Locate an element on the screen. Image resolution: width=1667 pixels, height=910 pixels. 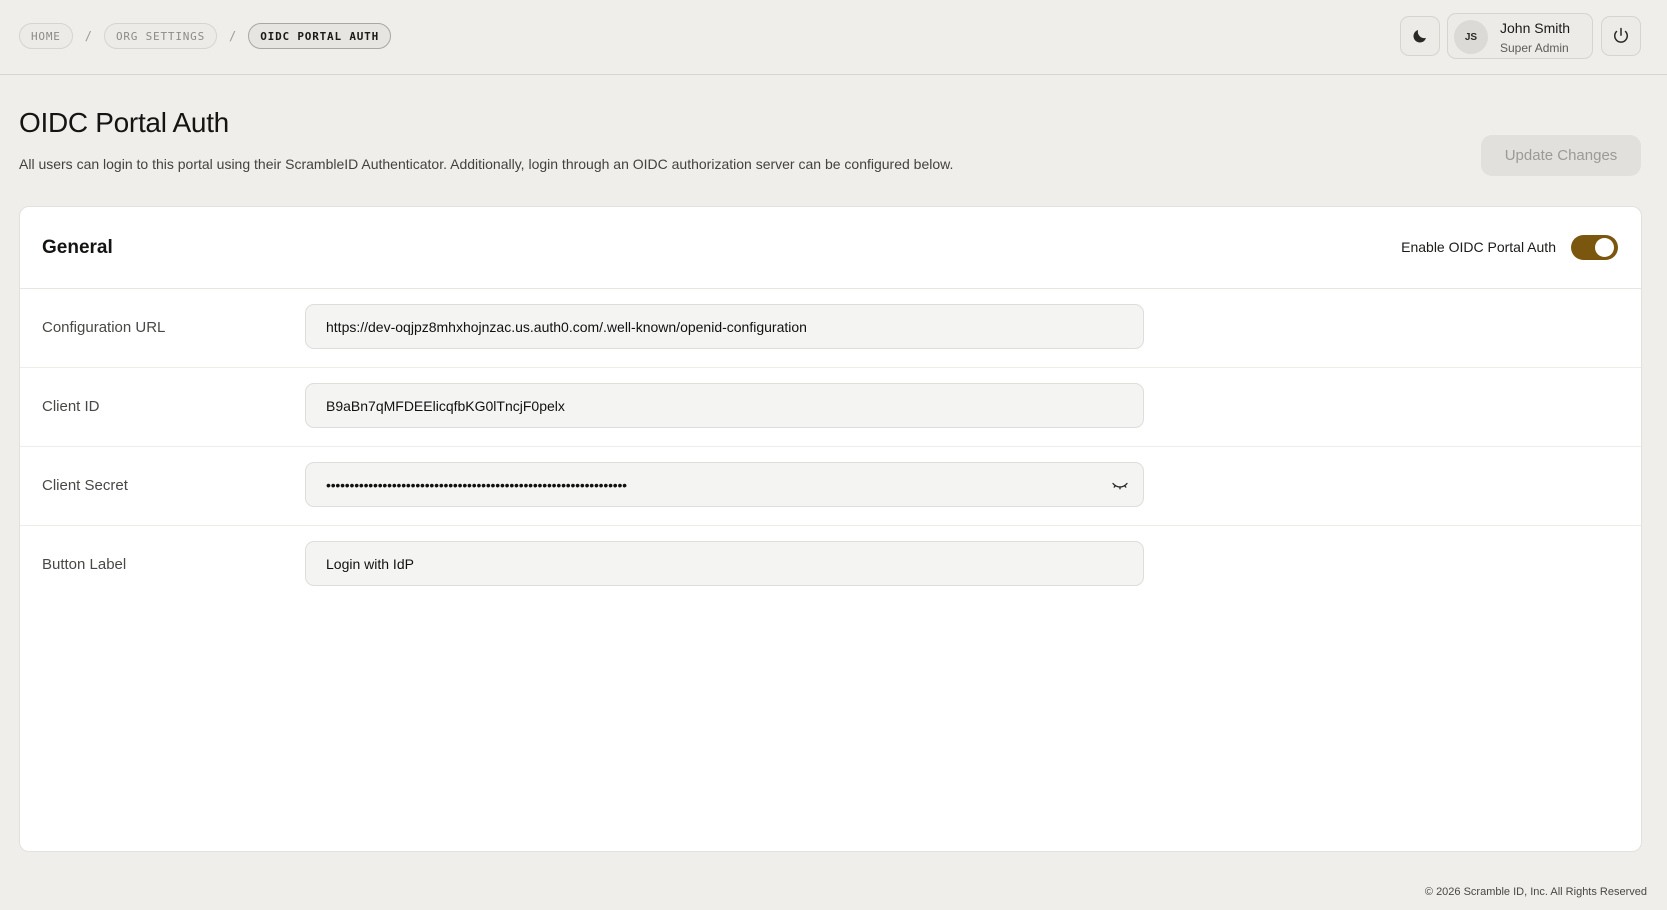
enable-oidc-label: Enable OIDC Portal Auth is located at coordinates (1478, 247).